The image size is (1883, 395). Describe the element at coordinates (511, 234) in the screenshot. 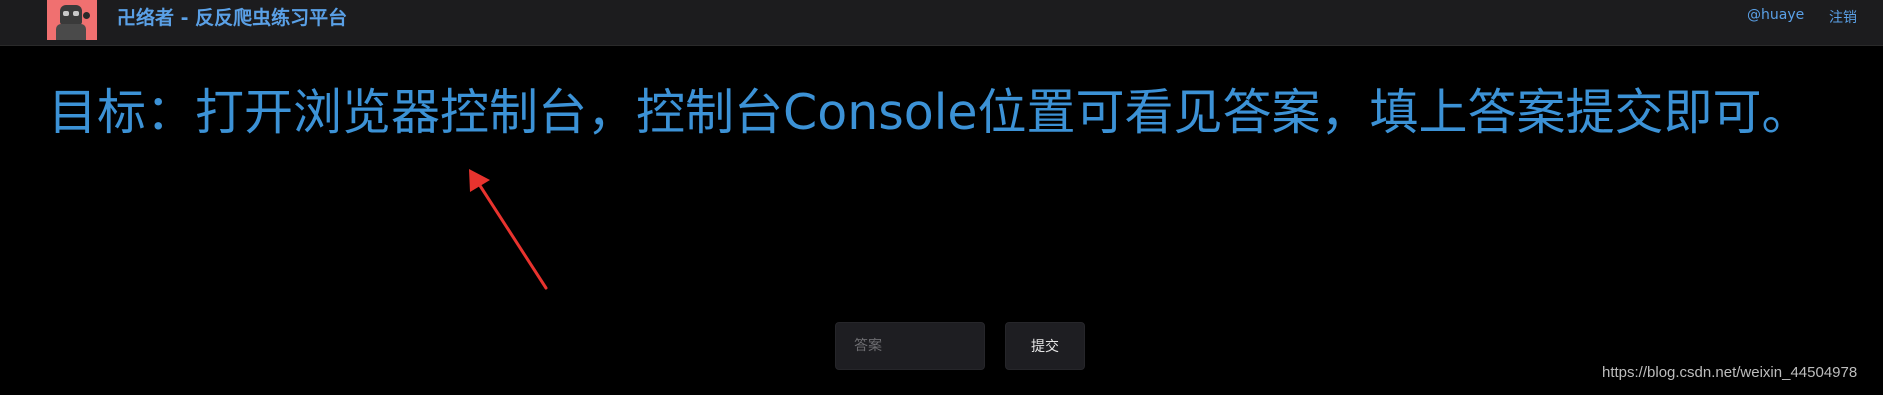

I see `arrow-shaft` at that location.